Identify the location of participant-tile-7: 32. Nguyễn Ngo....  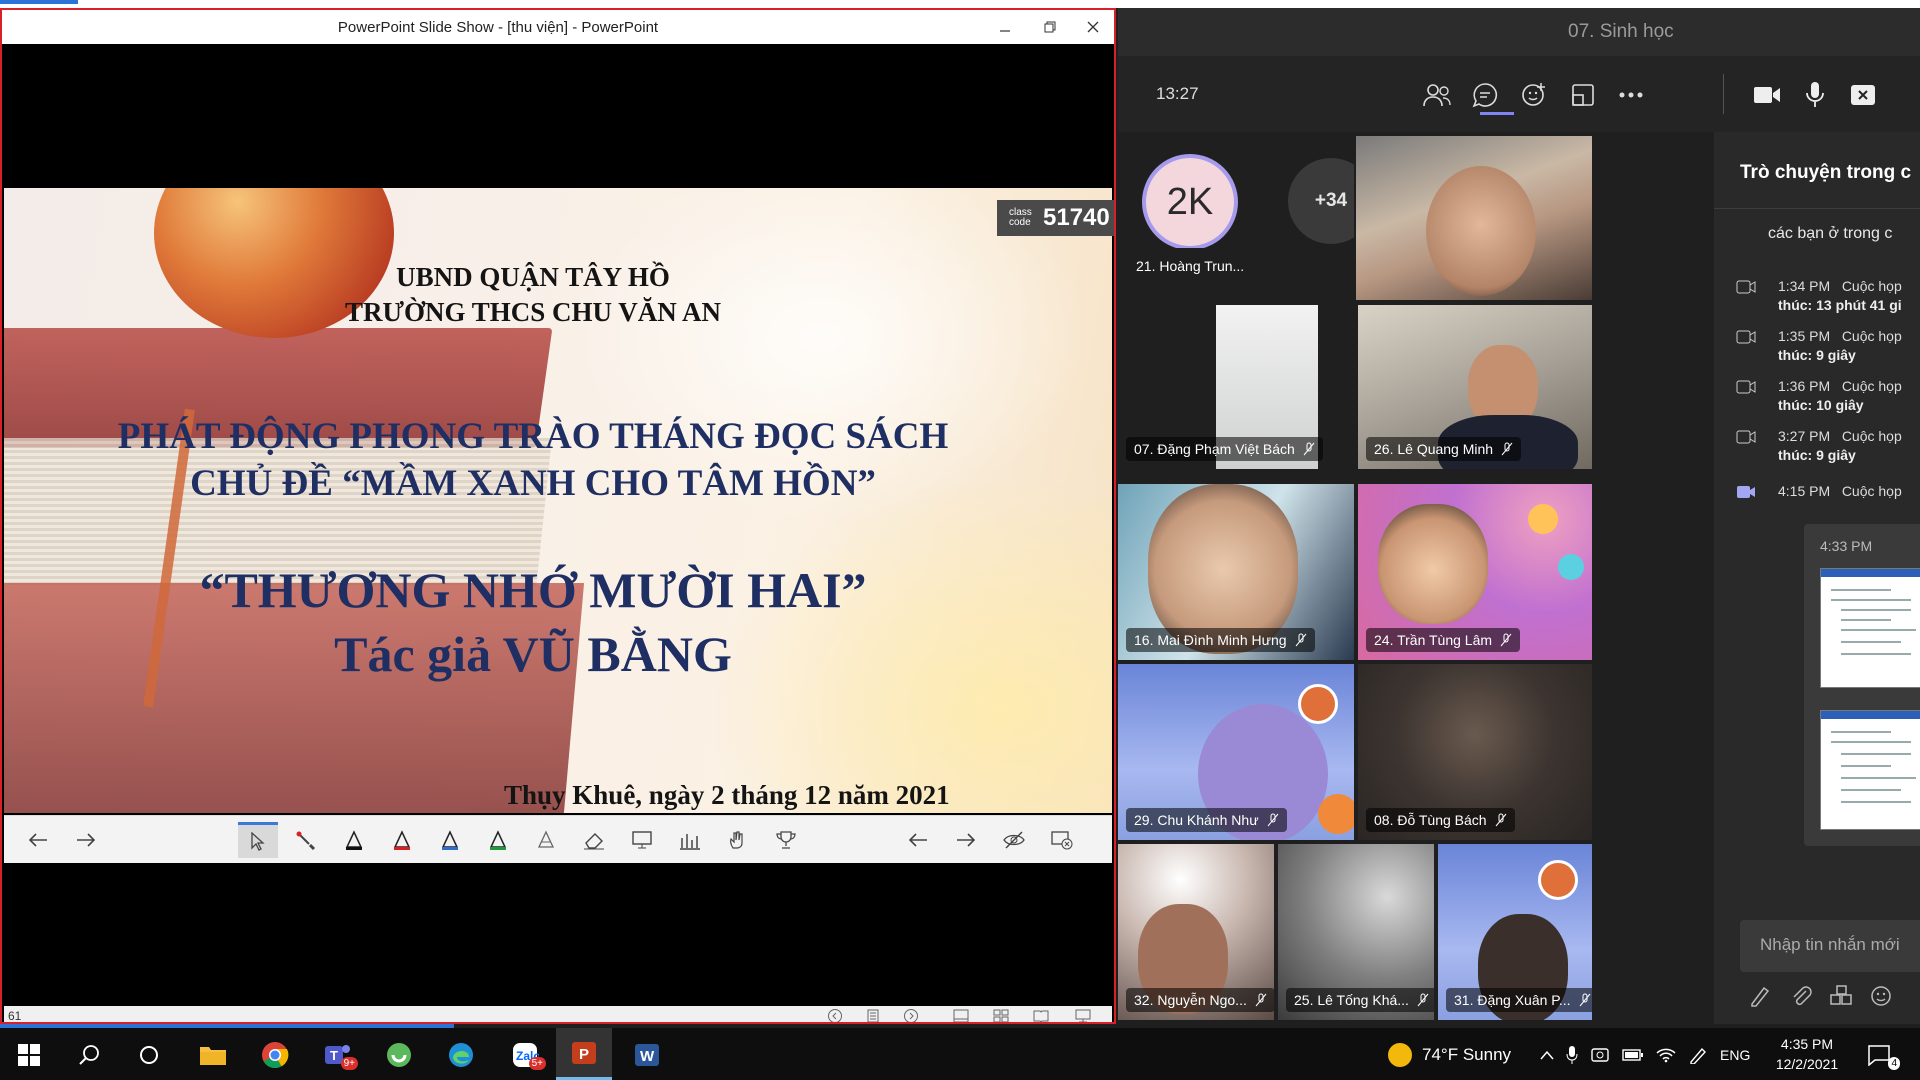
(1196, 932).